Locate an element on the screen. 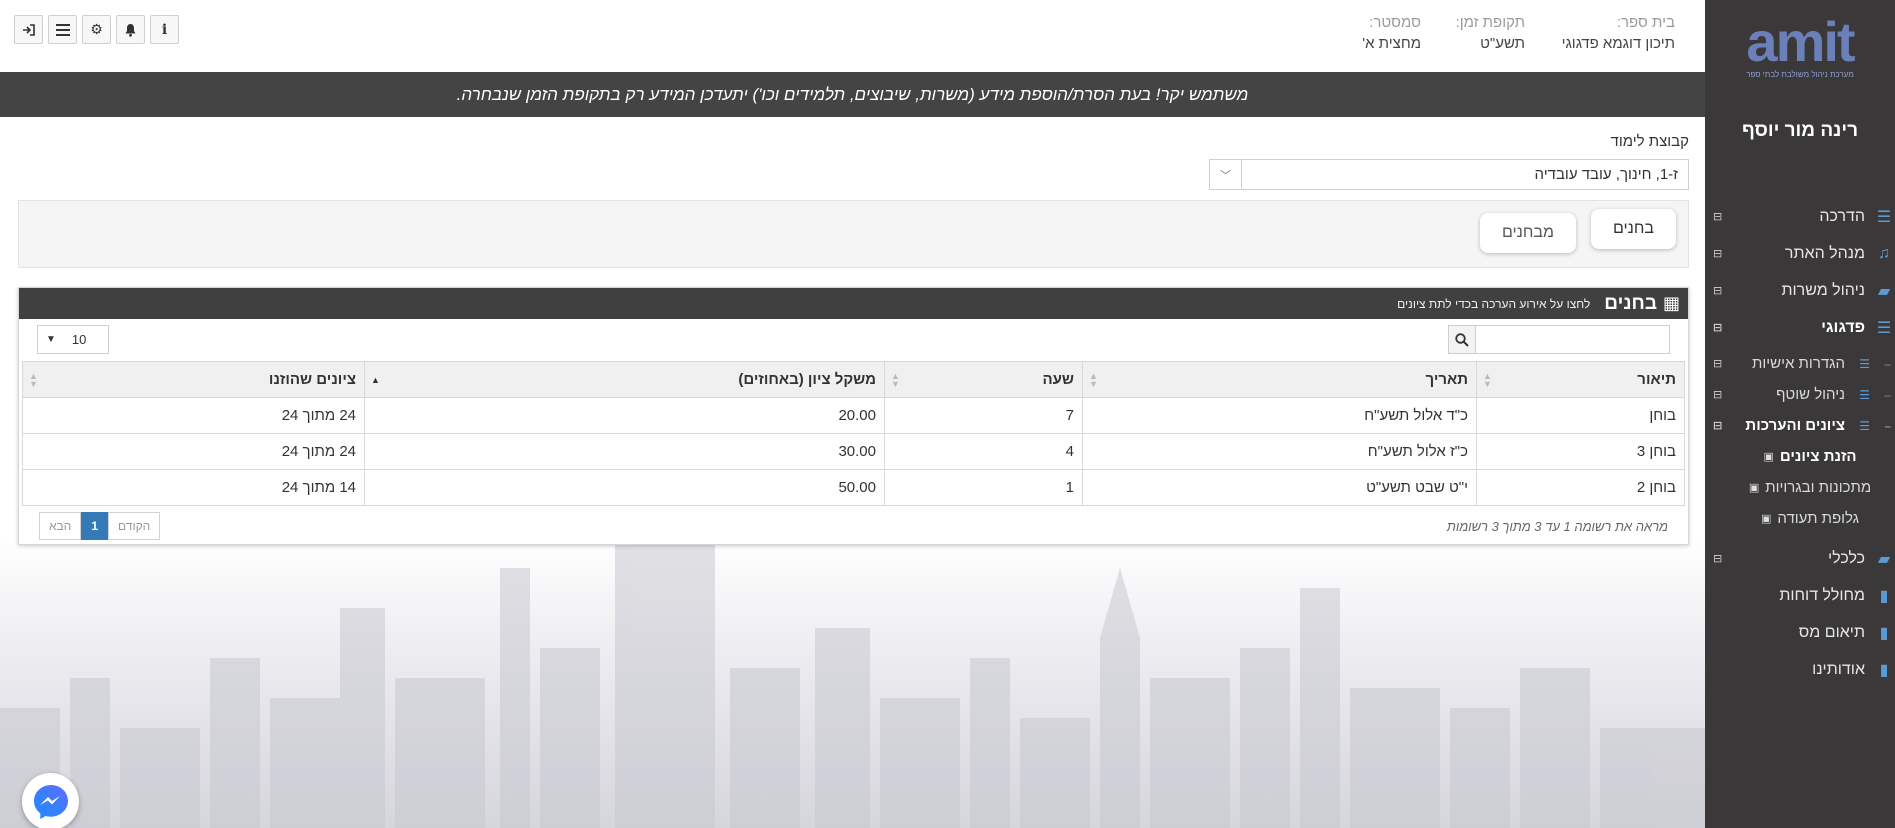  search-input is located at coordinates (1572, 339).